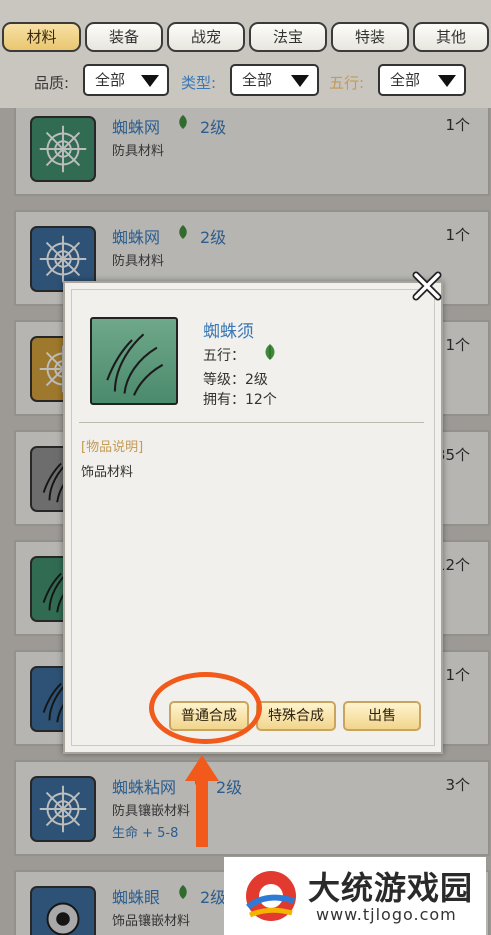  Describe the element at coordinates (251, 422) in the screenshot. I see `divider` at that location.